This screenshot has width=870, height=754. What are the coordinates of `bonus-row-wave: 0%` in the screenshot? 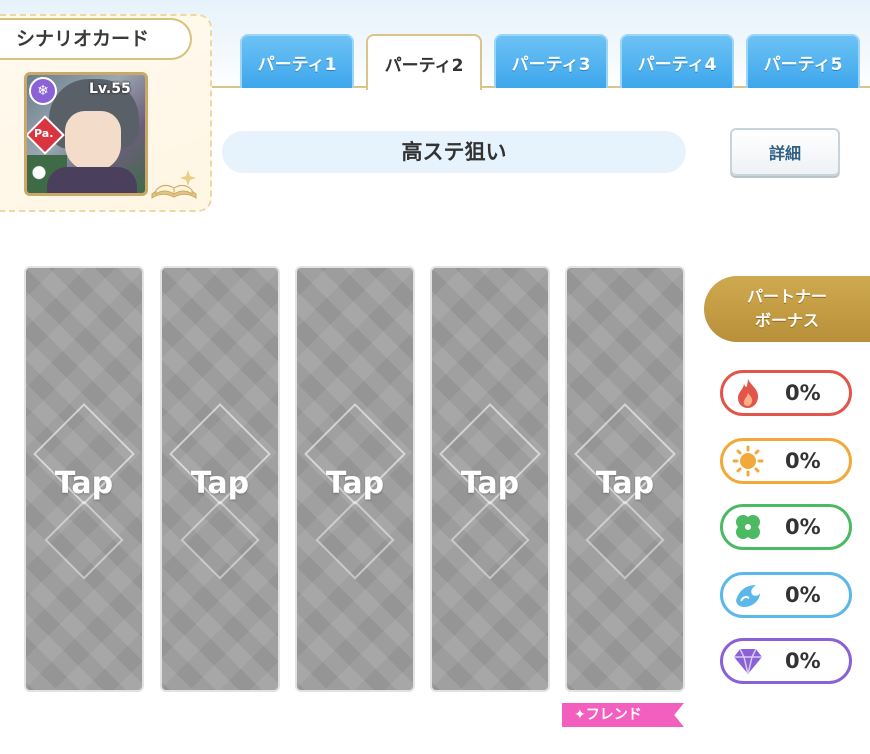 It's located at (786, 595).